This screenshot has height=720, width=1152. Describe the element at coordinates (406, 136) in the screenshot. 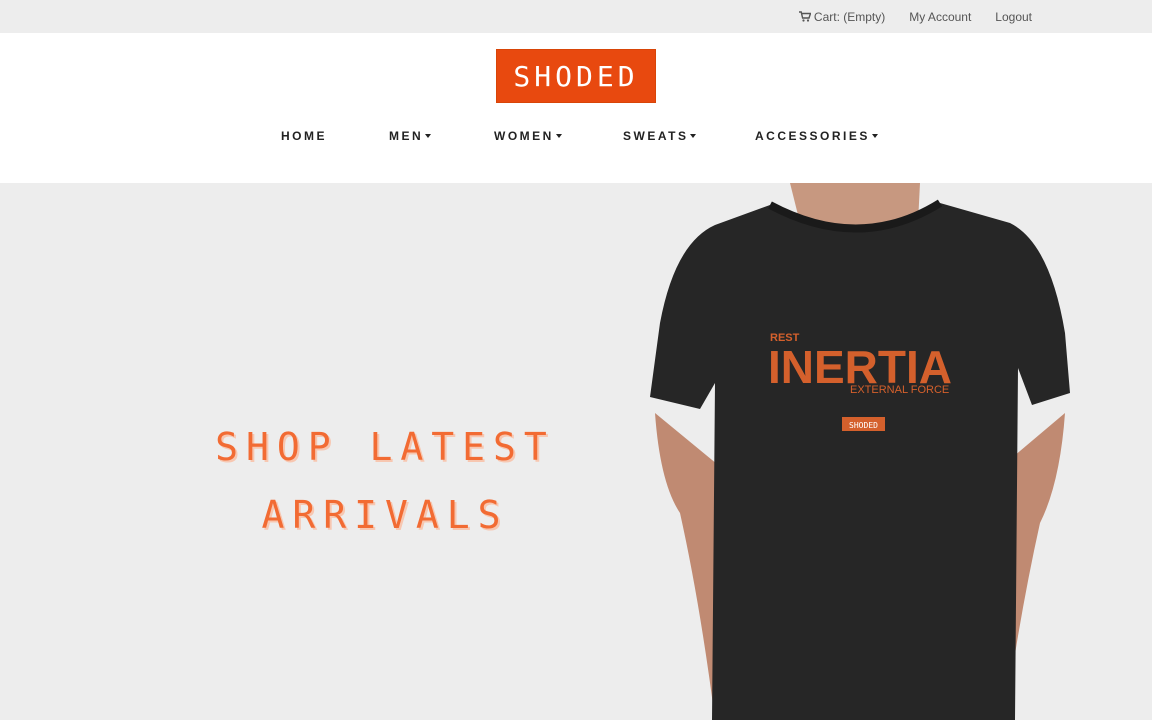

I see `nav-men-label: MEN` at that location.